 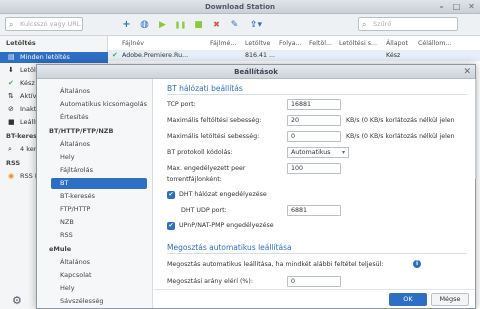 What do you see at coordinates (50, 24) in the screenshot?
I see `search-placeholder: Kulcsszó vagy URL` at bounding box center [50, 24].